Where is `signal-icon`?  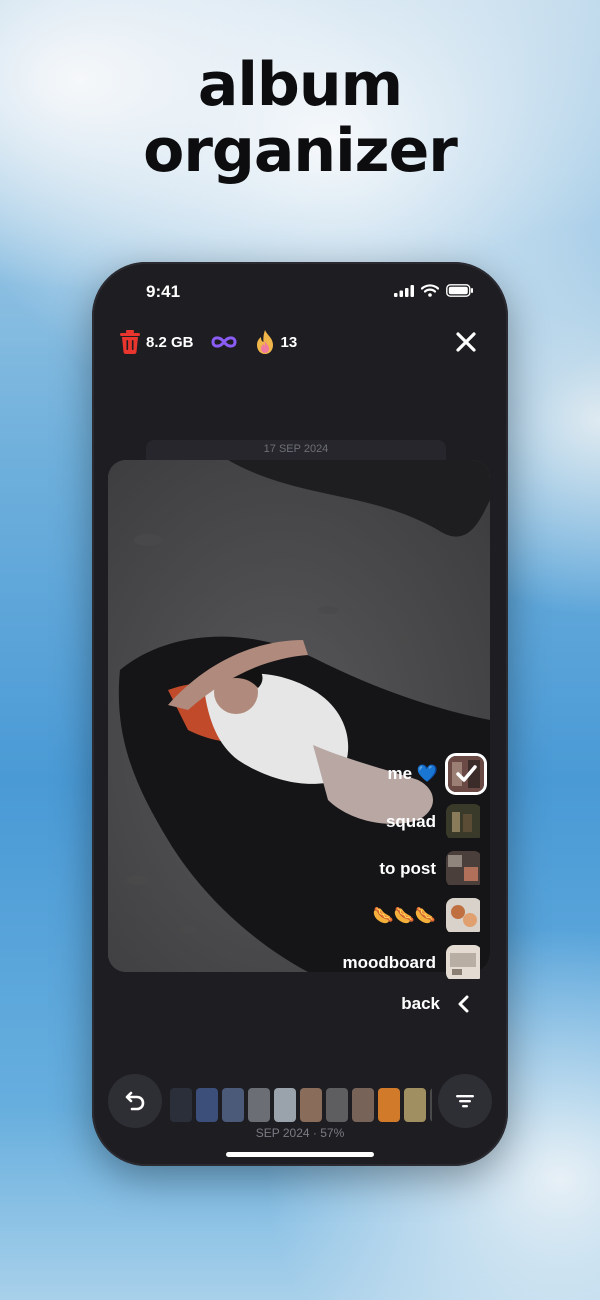
signal-icon is located at coordinates (404, 290).